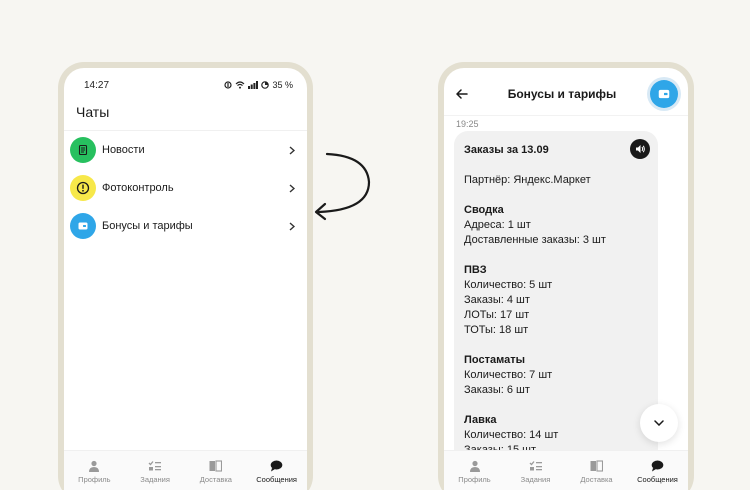 This screenshot has height=490, width=750. I want to click on curved-arrow-icon, so click(342, 186).